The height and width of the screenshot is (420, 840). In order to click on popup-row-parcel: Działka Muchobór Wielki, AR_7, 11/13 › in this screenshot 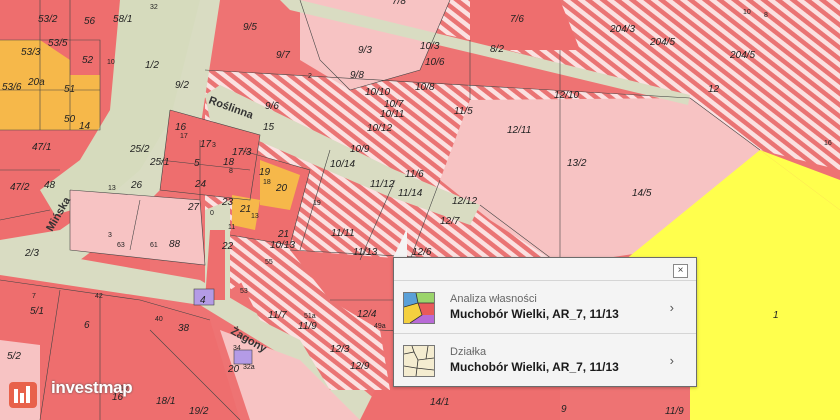, I will do `click(545, 360)`.